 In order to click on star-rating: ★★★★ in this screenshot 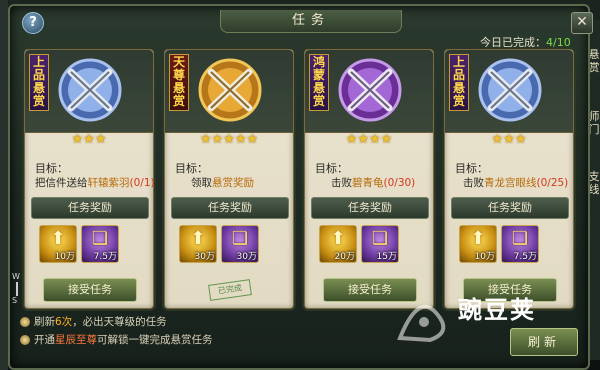, I will do `click(369, 139)`.